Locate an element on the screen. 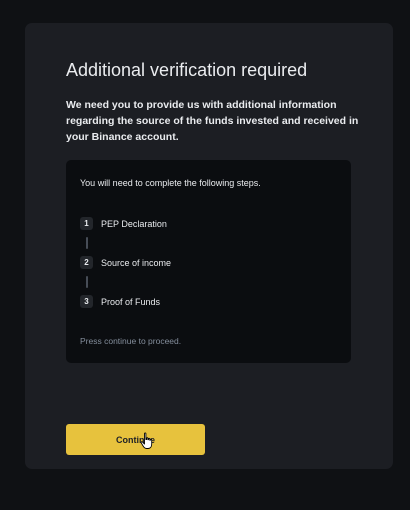 This screenshot has height=510, width=410. dialog-title: Additional verification required is located at coordinates (187, 70).